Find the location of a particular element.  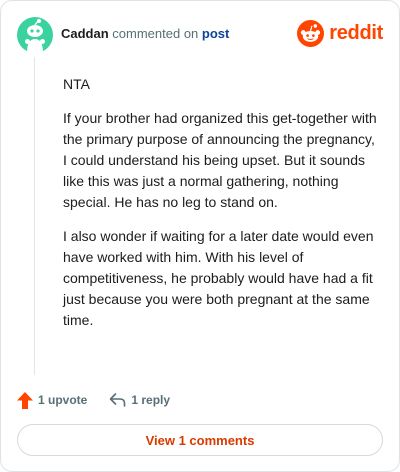

comment-actions: 1 upvote 1 reply is located at coordinates (93, 400).